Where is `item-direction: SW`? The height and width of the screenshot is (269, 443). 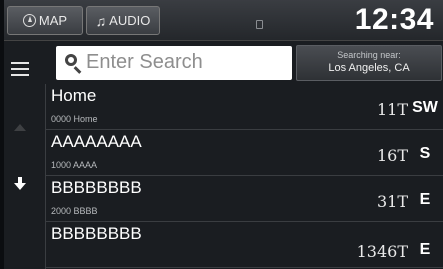
item-direction: SW is located at coordinates (425, 107).